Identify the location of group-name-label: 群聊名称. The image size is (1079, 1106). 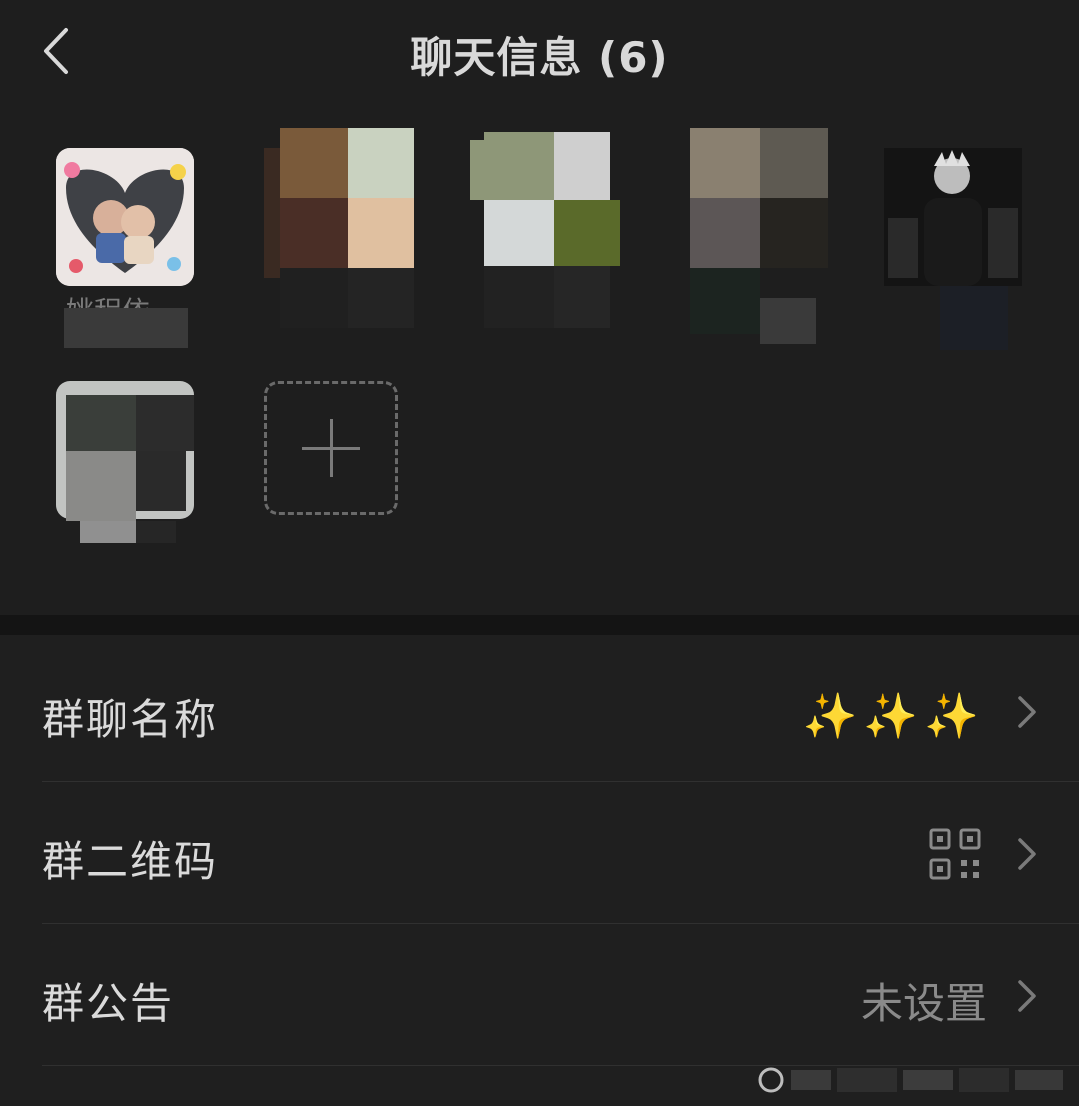
(130, 719).